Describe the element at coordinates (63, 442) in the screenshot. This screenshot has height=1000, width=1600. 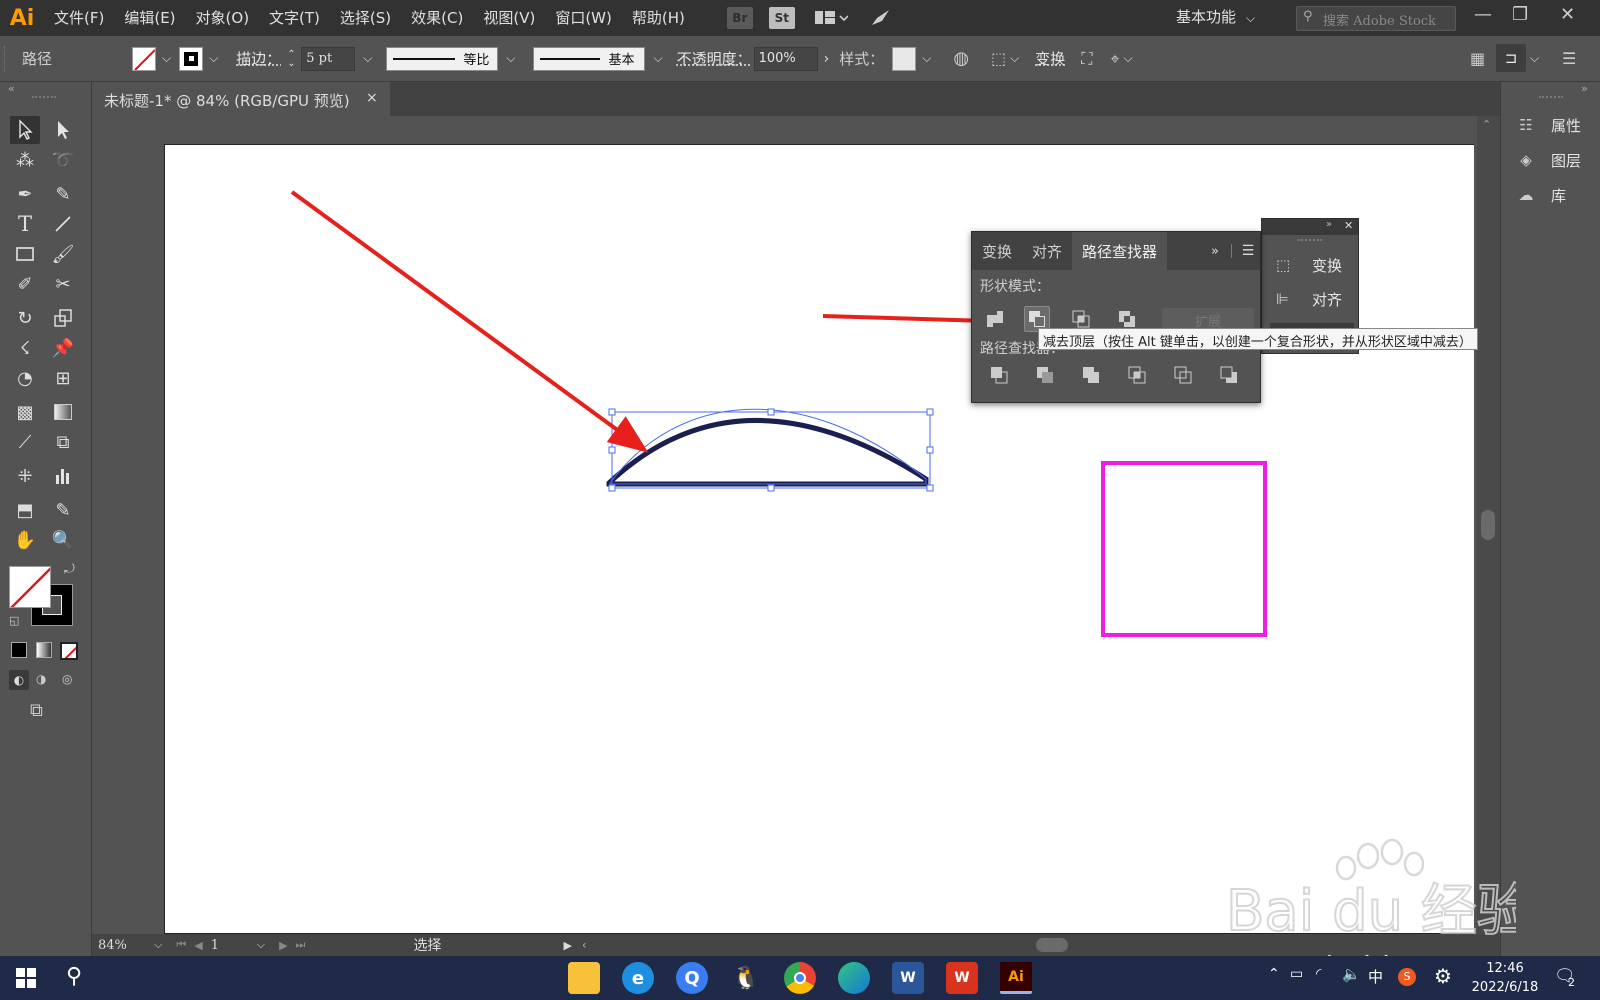
I see `blend-tool: ⧉` at that location.